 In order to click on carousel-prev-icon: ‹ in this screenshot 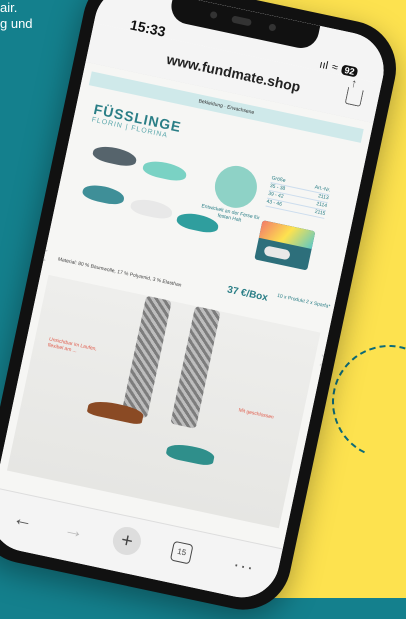, I will do `click(44, 253)`.